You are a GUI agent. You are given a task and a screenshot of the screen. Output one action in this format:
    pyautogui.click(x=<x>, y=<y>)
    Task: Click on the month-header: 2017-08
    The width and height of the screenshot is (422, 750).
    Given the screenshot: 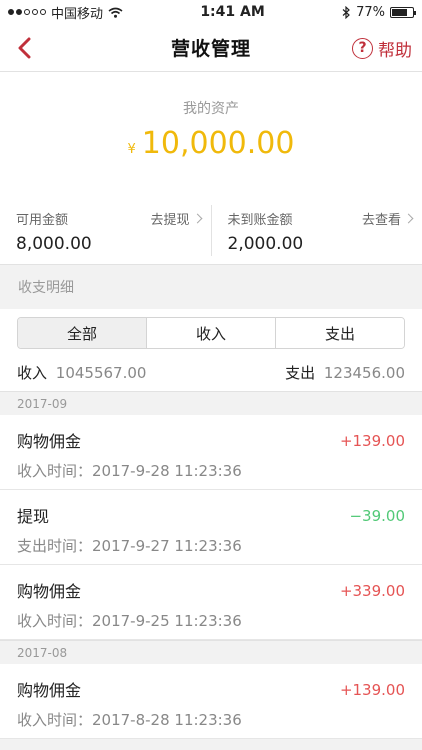 What is the action you would take?
    pyautogui.click(x=211, y=652)
    